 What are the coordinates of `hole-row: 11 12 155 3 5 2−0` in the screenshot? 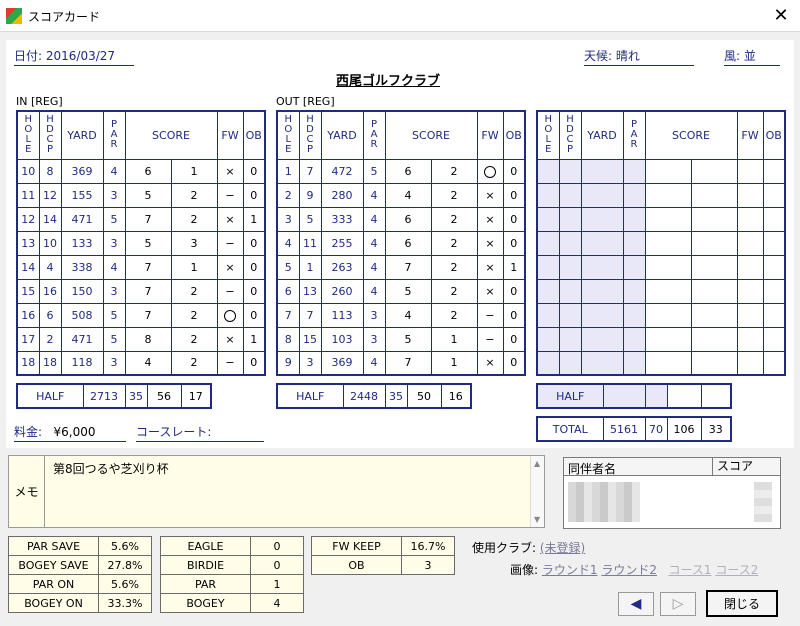 It's located at (141, 195).